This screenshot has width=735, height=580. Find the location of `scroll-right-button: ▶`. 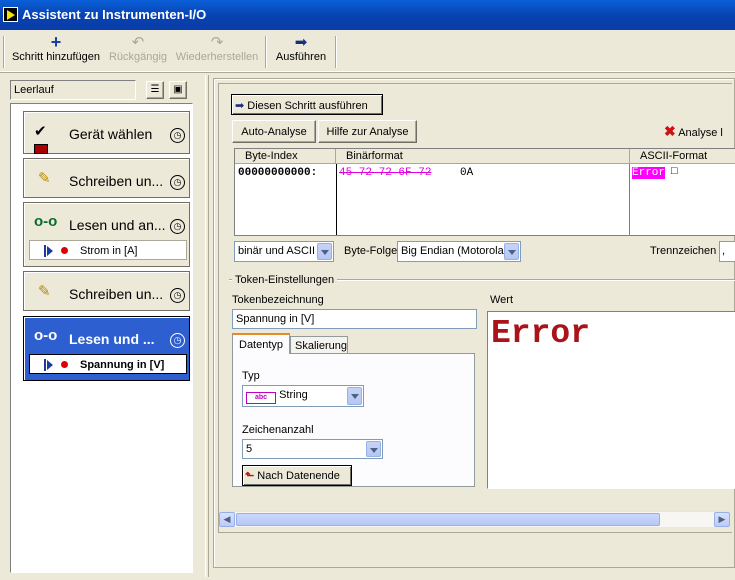

scroll-right-button: ▶ is located at coordinates (722, 519).